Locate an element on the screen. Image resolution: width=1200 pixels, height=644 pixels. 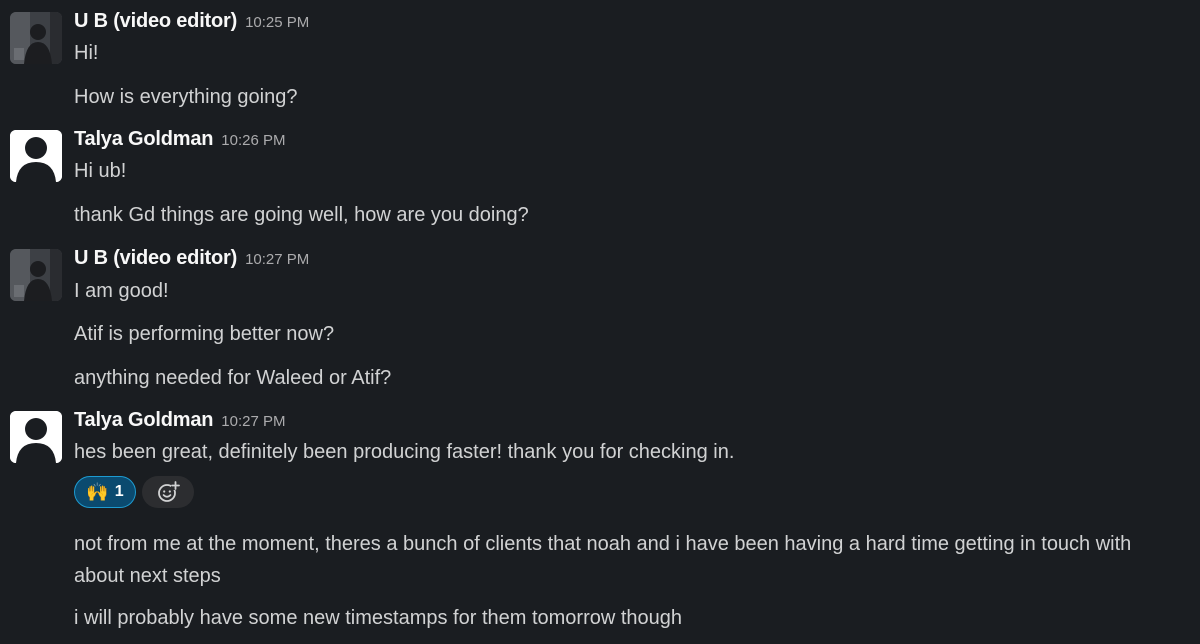
message-text: Hi! is located at coordinates (86, 53).